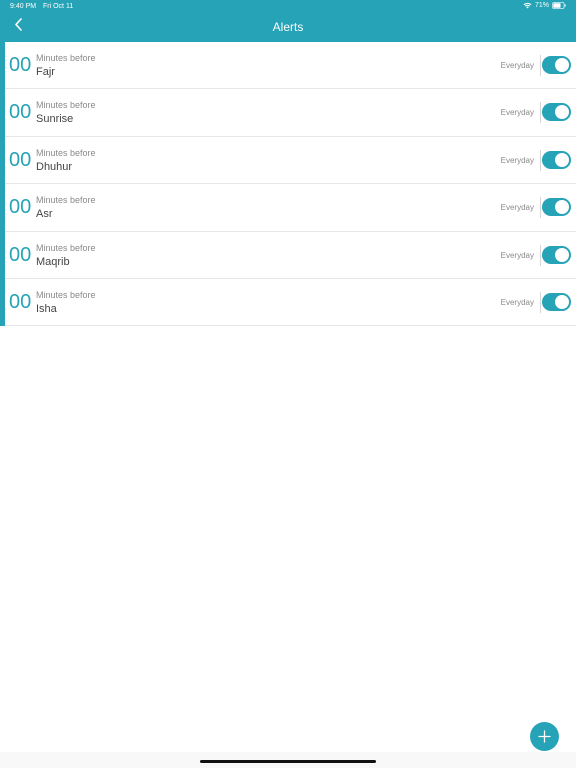  What do you see at coordinates (559, 5) in the screenshot?
I see `battery-icon` at bounding box center [559, 5].